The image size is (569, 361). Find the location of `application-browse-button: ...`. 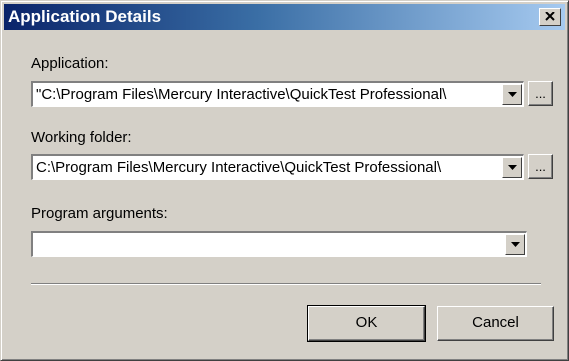

application-browse-button: ... is located at coordinates (540, 93).